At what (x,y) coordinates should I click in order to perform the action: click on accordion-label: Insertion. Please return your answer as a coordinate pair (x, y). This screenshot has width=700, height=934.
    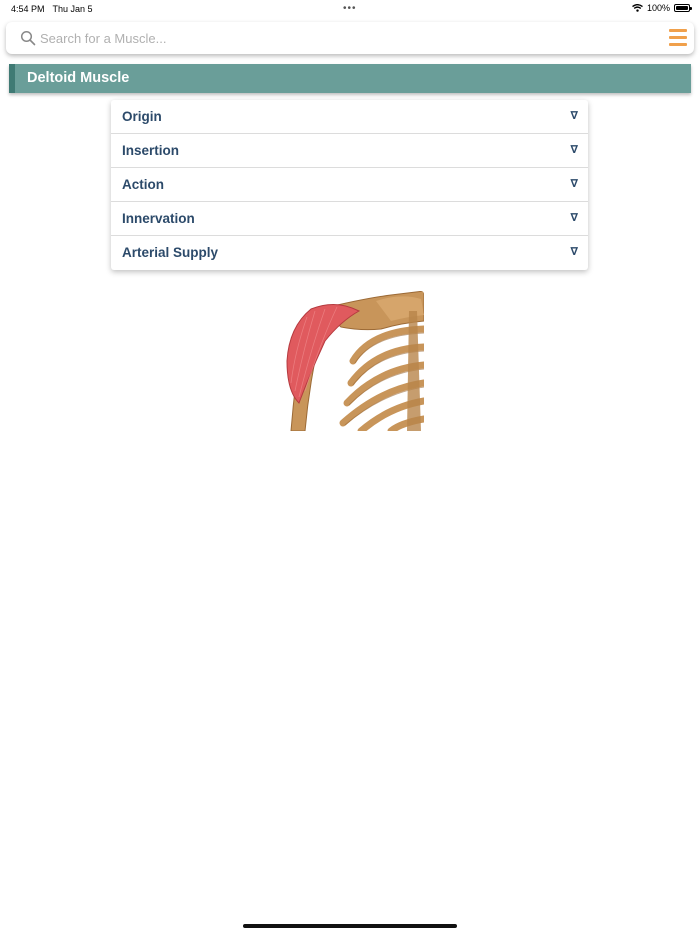
    Looking at the image, I should click on (151, 150).